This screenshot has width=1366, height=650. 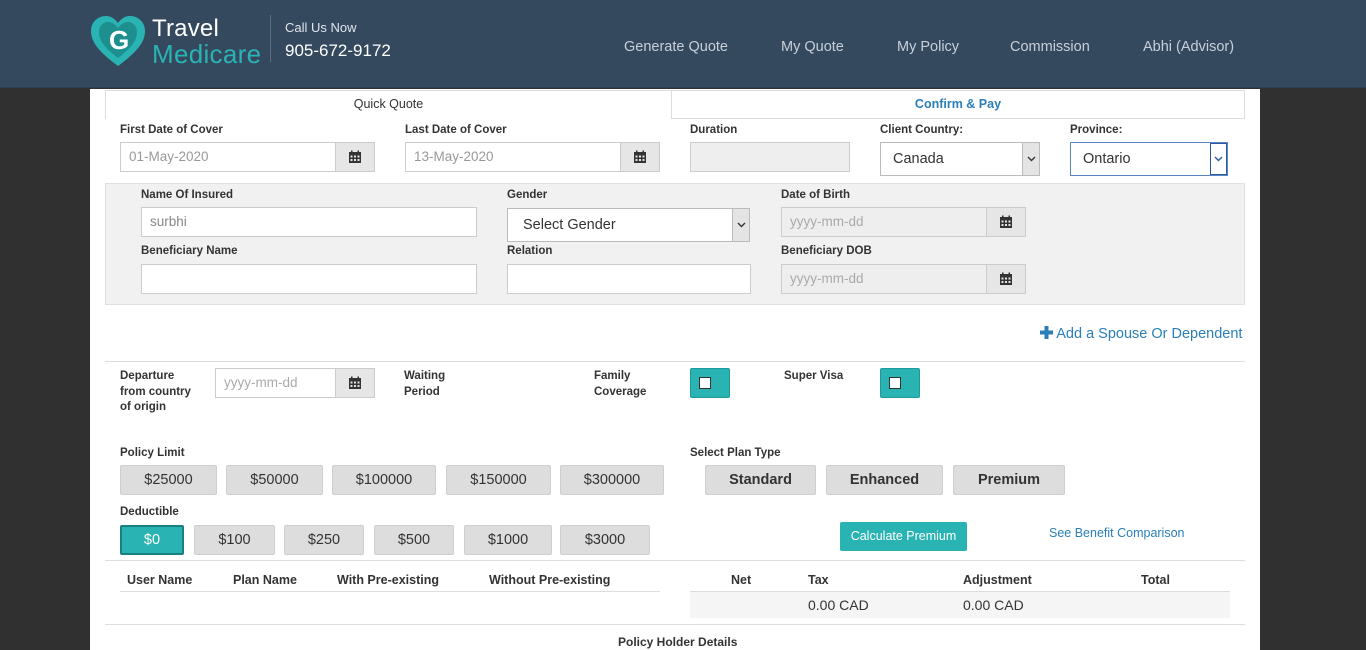 What do you see at coordinates (620, 384) in the screenshot?
I see `family-coverage-label: Family Coverage` at bounding box center [620, 384].